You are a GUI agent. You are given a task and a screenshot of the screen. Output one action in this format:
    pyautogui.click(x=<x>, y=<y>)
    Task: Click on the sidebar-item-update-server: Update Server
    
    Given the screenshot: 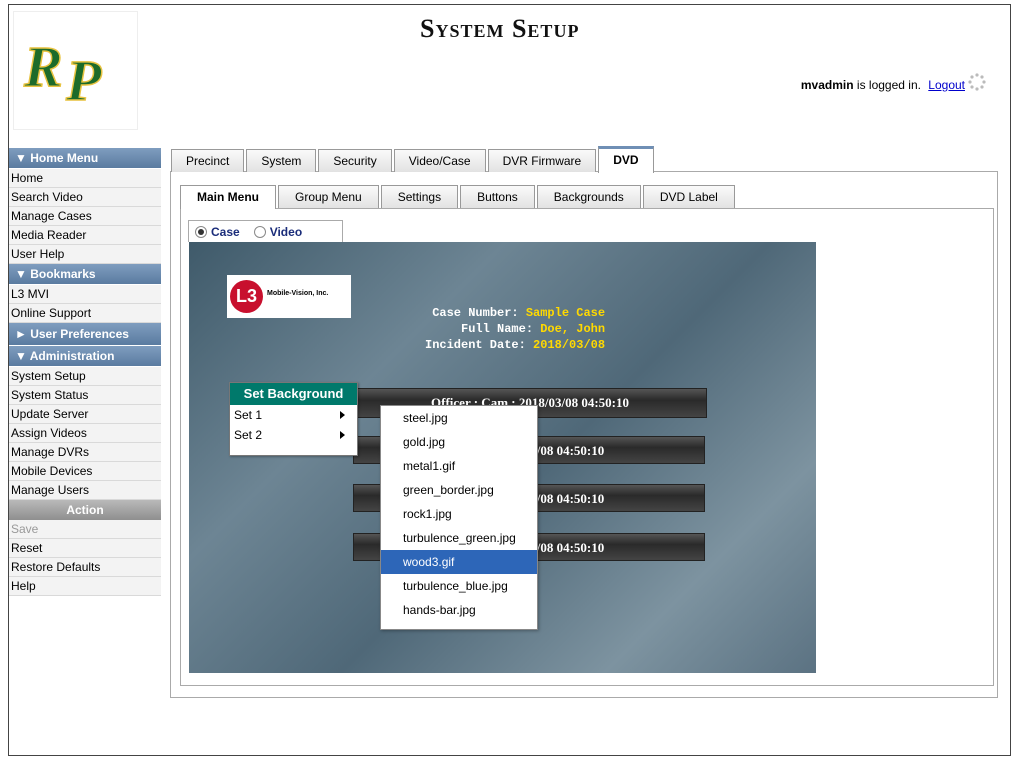 What is the action you would take?
    pyautogui.click(x=85, y=414)
    